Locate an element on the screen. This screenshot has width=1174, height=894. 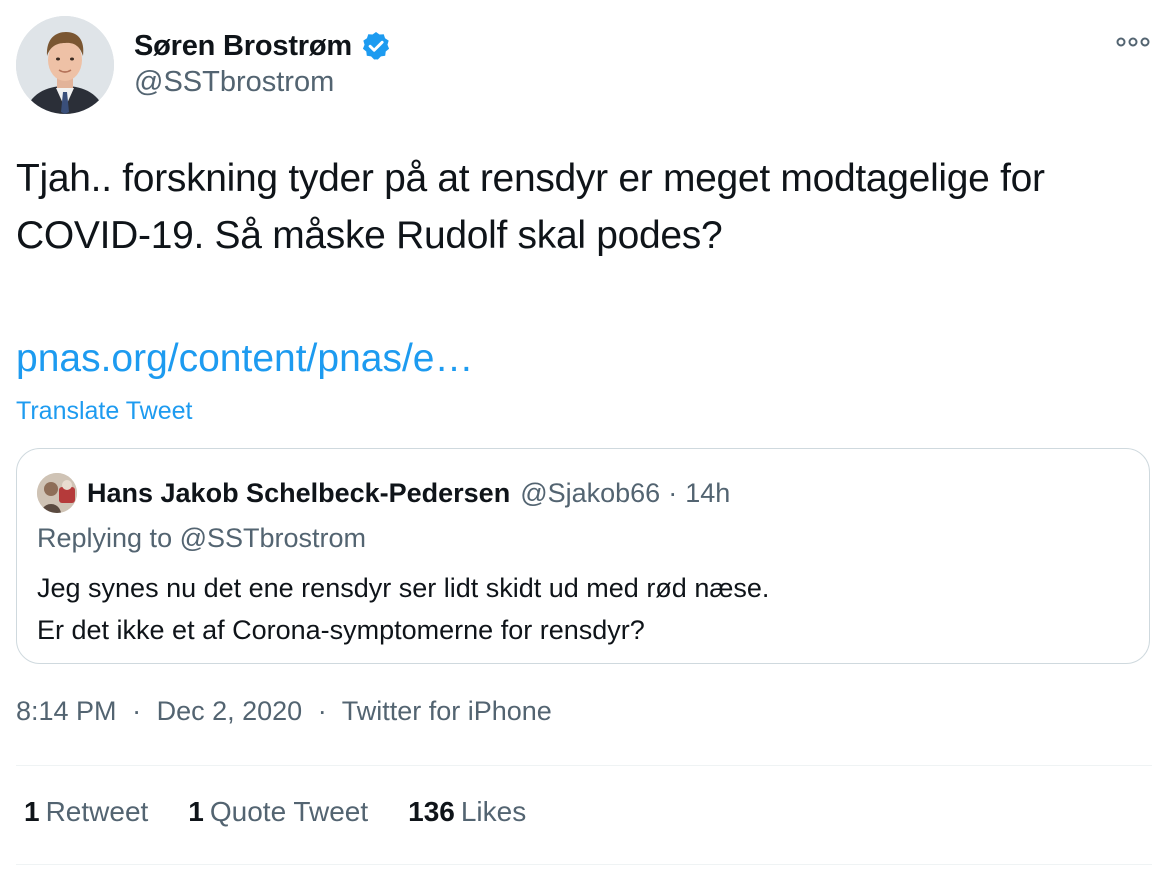
tweet-stats: 1 Retweet 1 Quote Tweet 136 Likes is located at coordinates (295, 812).